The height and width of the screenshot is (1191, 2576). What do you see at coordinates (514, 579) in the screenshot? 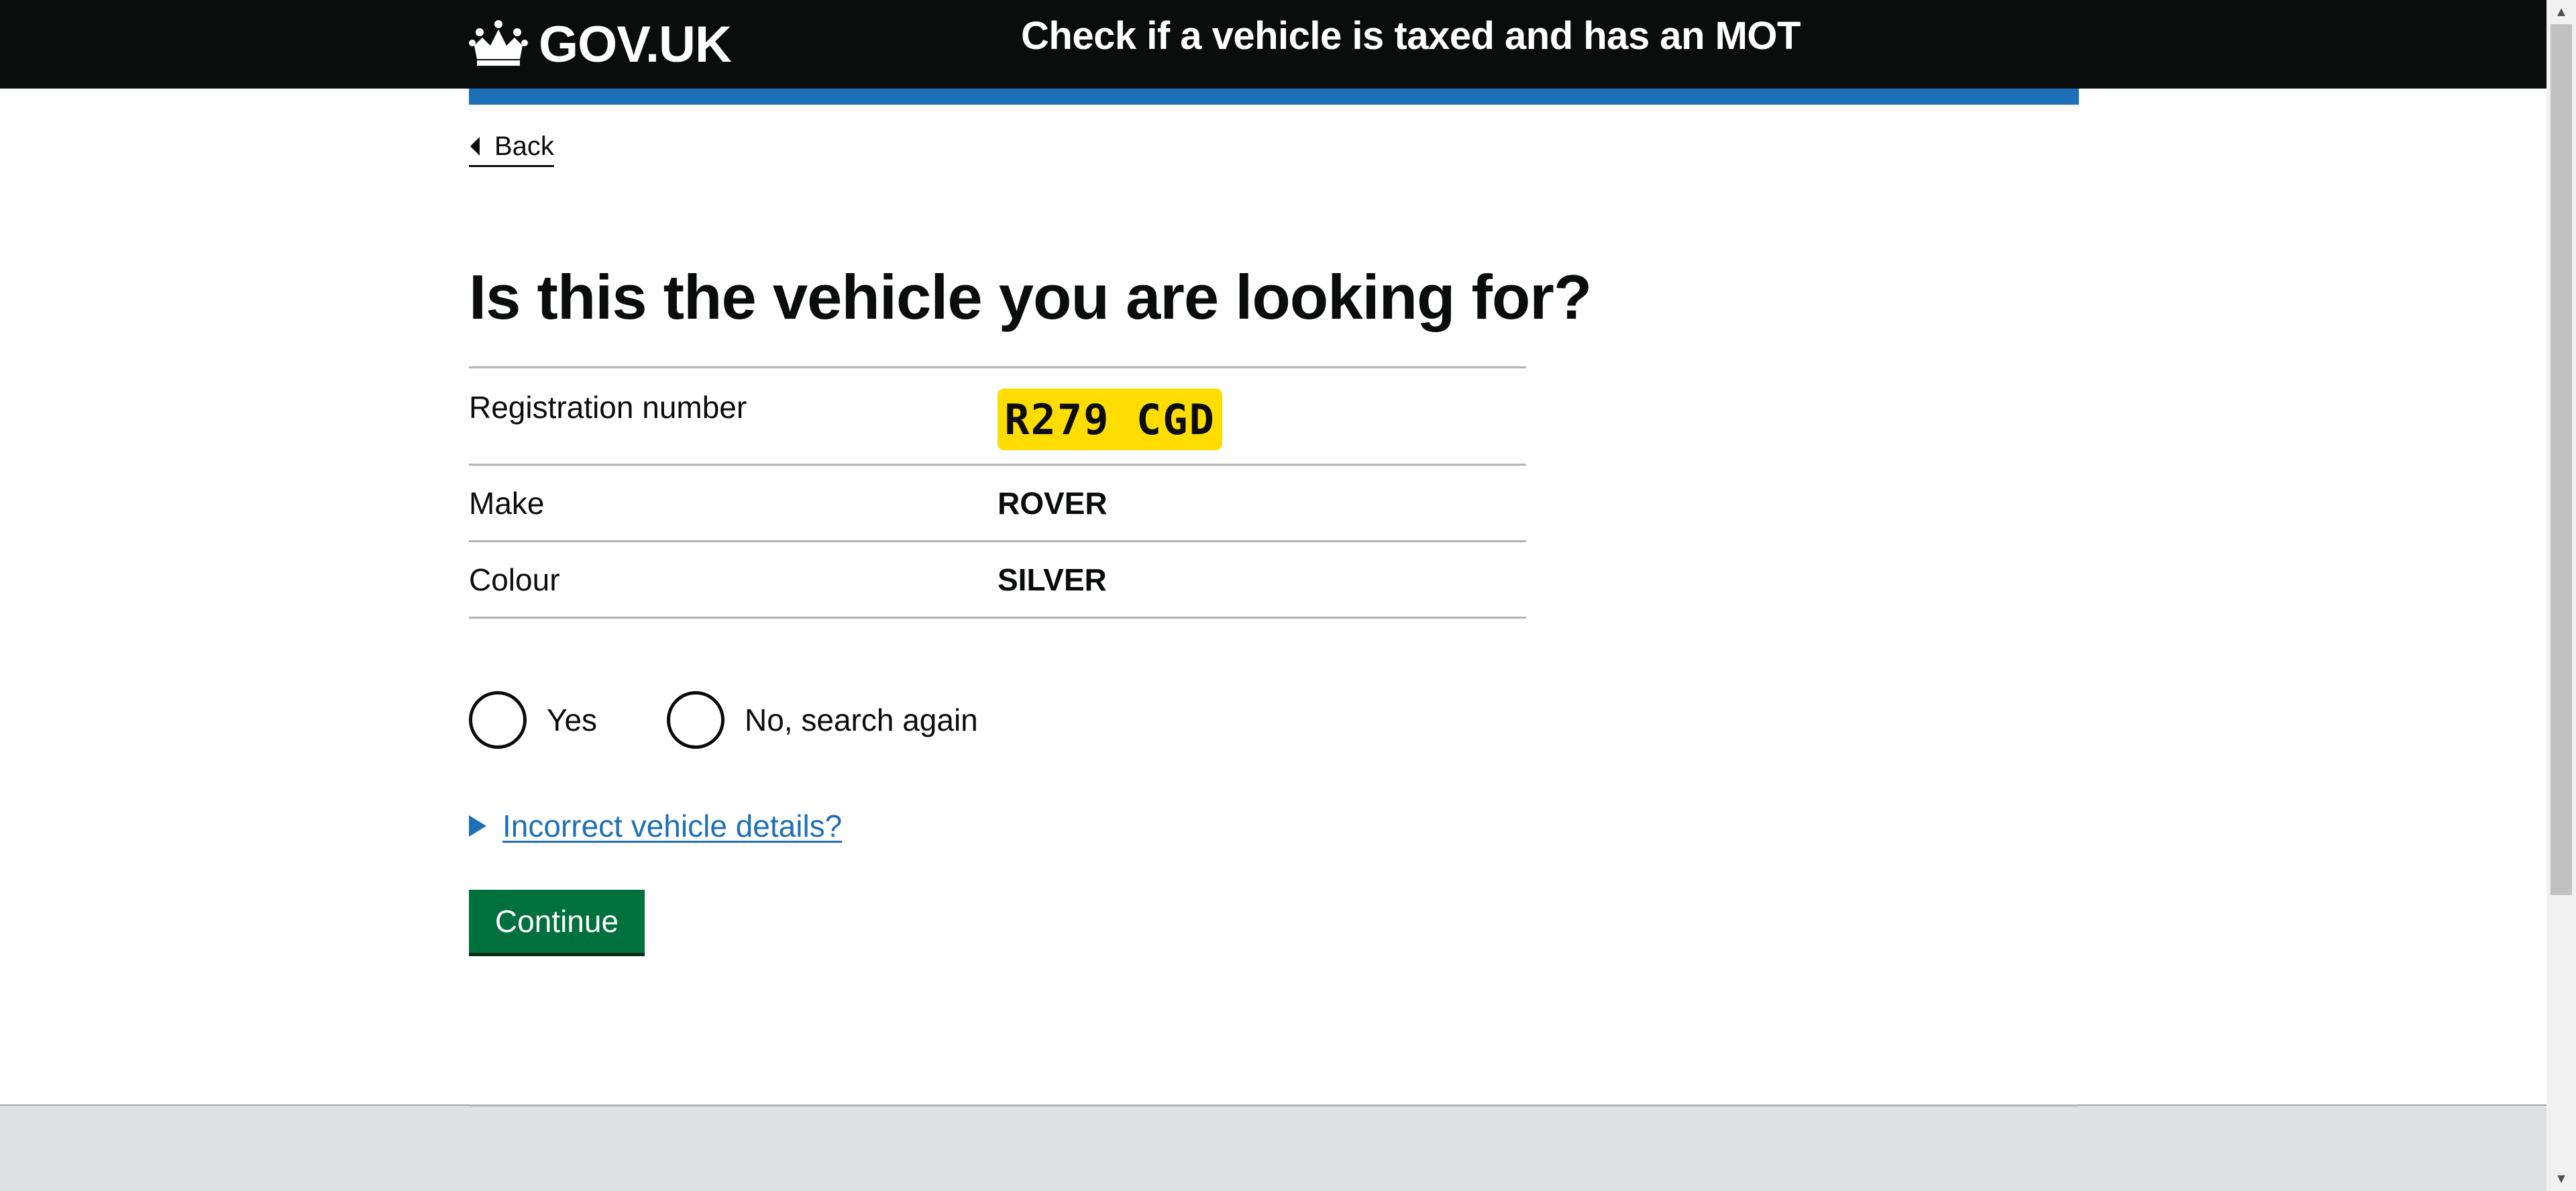
I see `colour-label: Colour` at bounding box center [514, 579].